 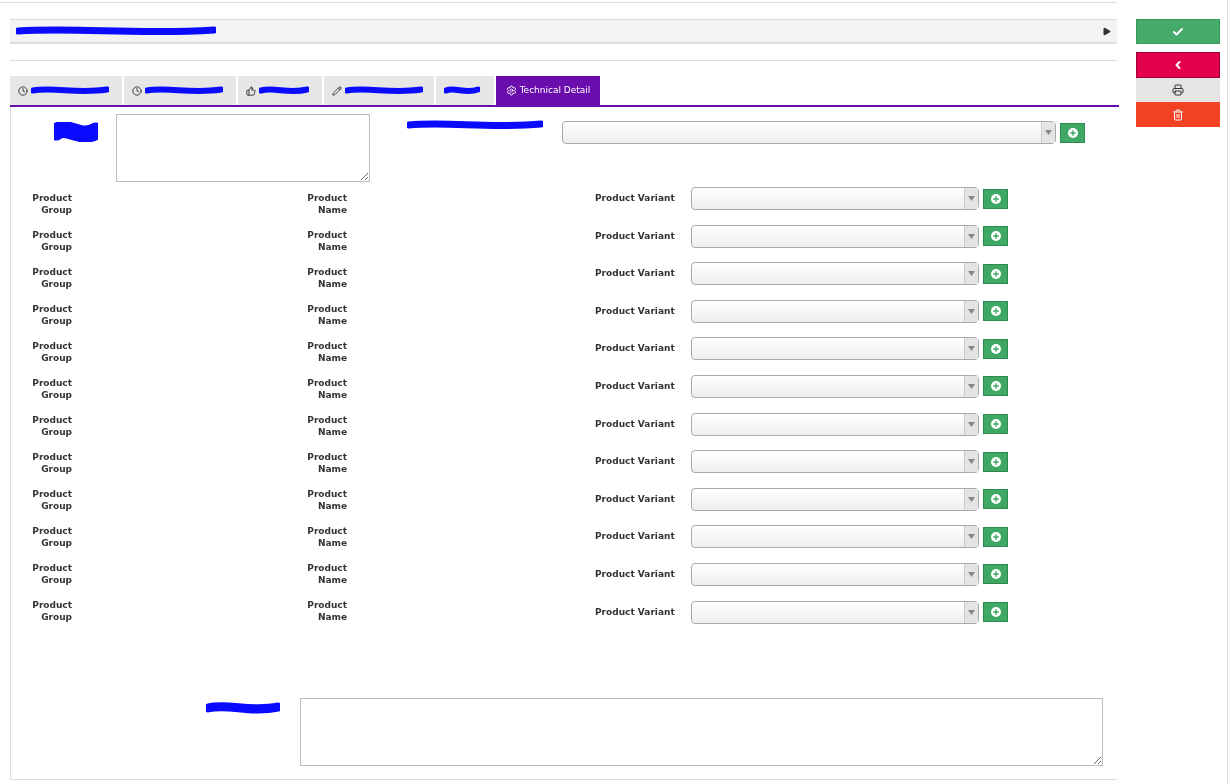 I want to click on tab: Technical Detail, so click(x=548, y=90).